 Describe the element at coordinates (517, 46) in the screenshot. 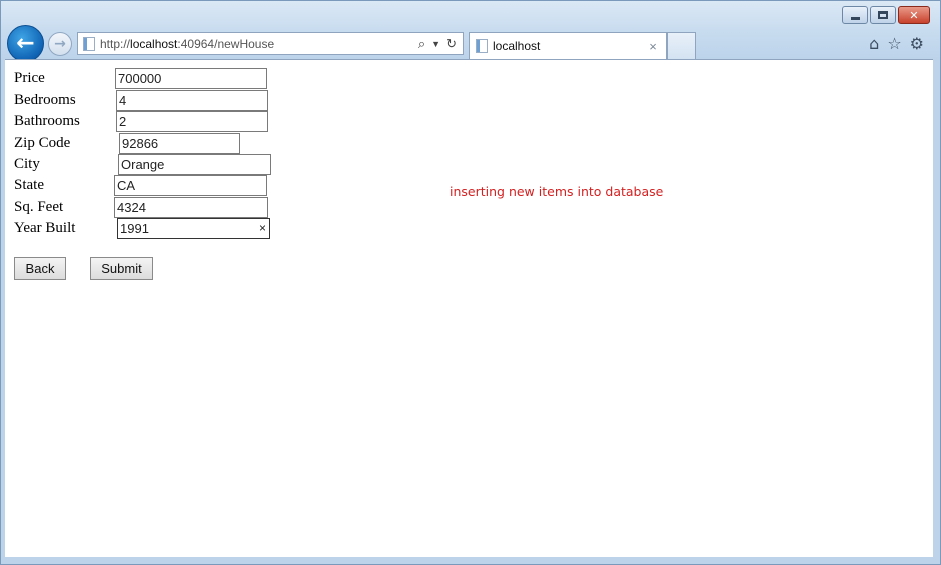

I see `tab-title: localhost` at that location.